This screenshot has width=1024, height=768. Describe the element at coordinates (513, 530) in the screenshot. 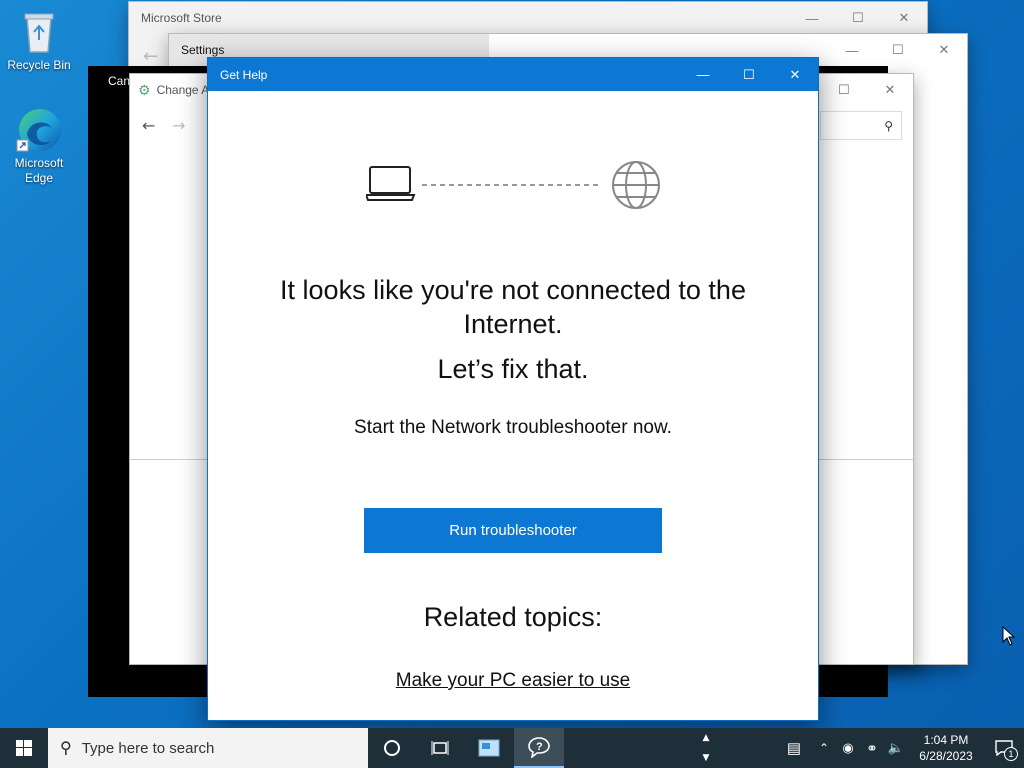

I see `run-troubleshooter-button: Run troubleshooter` at that location.